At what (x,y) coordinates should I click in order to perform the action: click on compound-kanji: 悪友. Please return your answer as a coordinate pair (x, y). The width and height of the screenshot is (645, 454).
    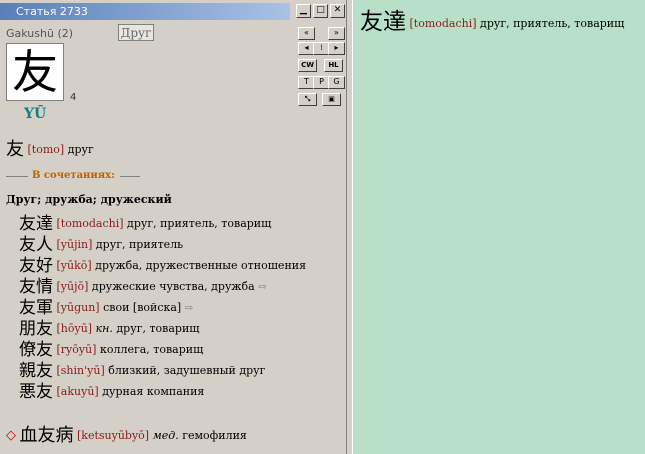
    Looking at the image, I should click on (36, 392).